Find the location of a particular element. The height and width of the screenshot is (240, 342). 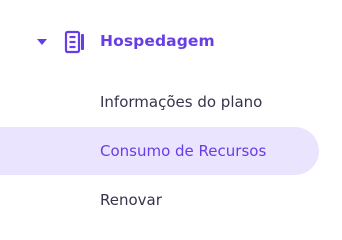

server-icon is located at coordinates (75, 42).